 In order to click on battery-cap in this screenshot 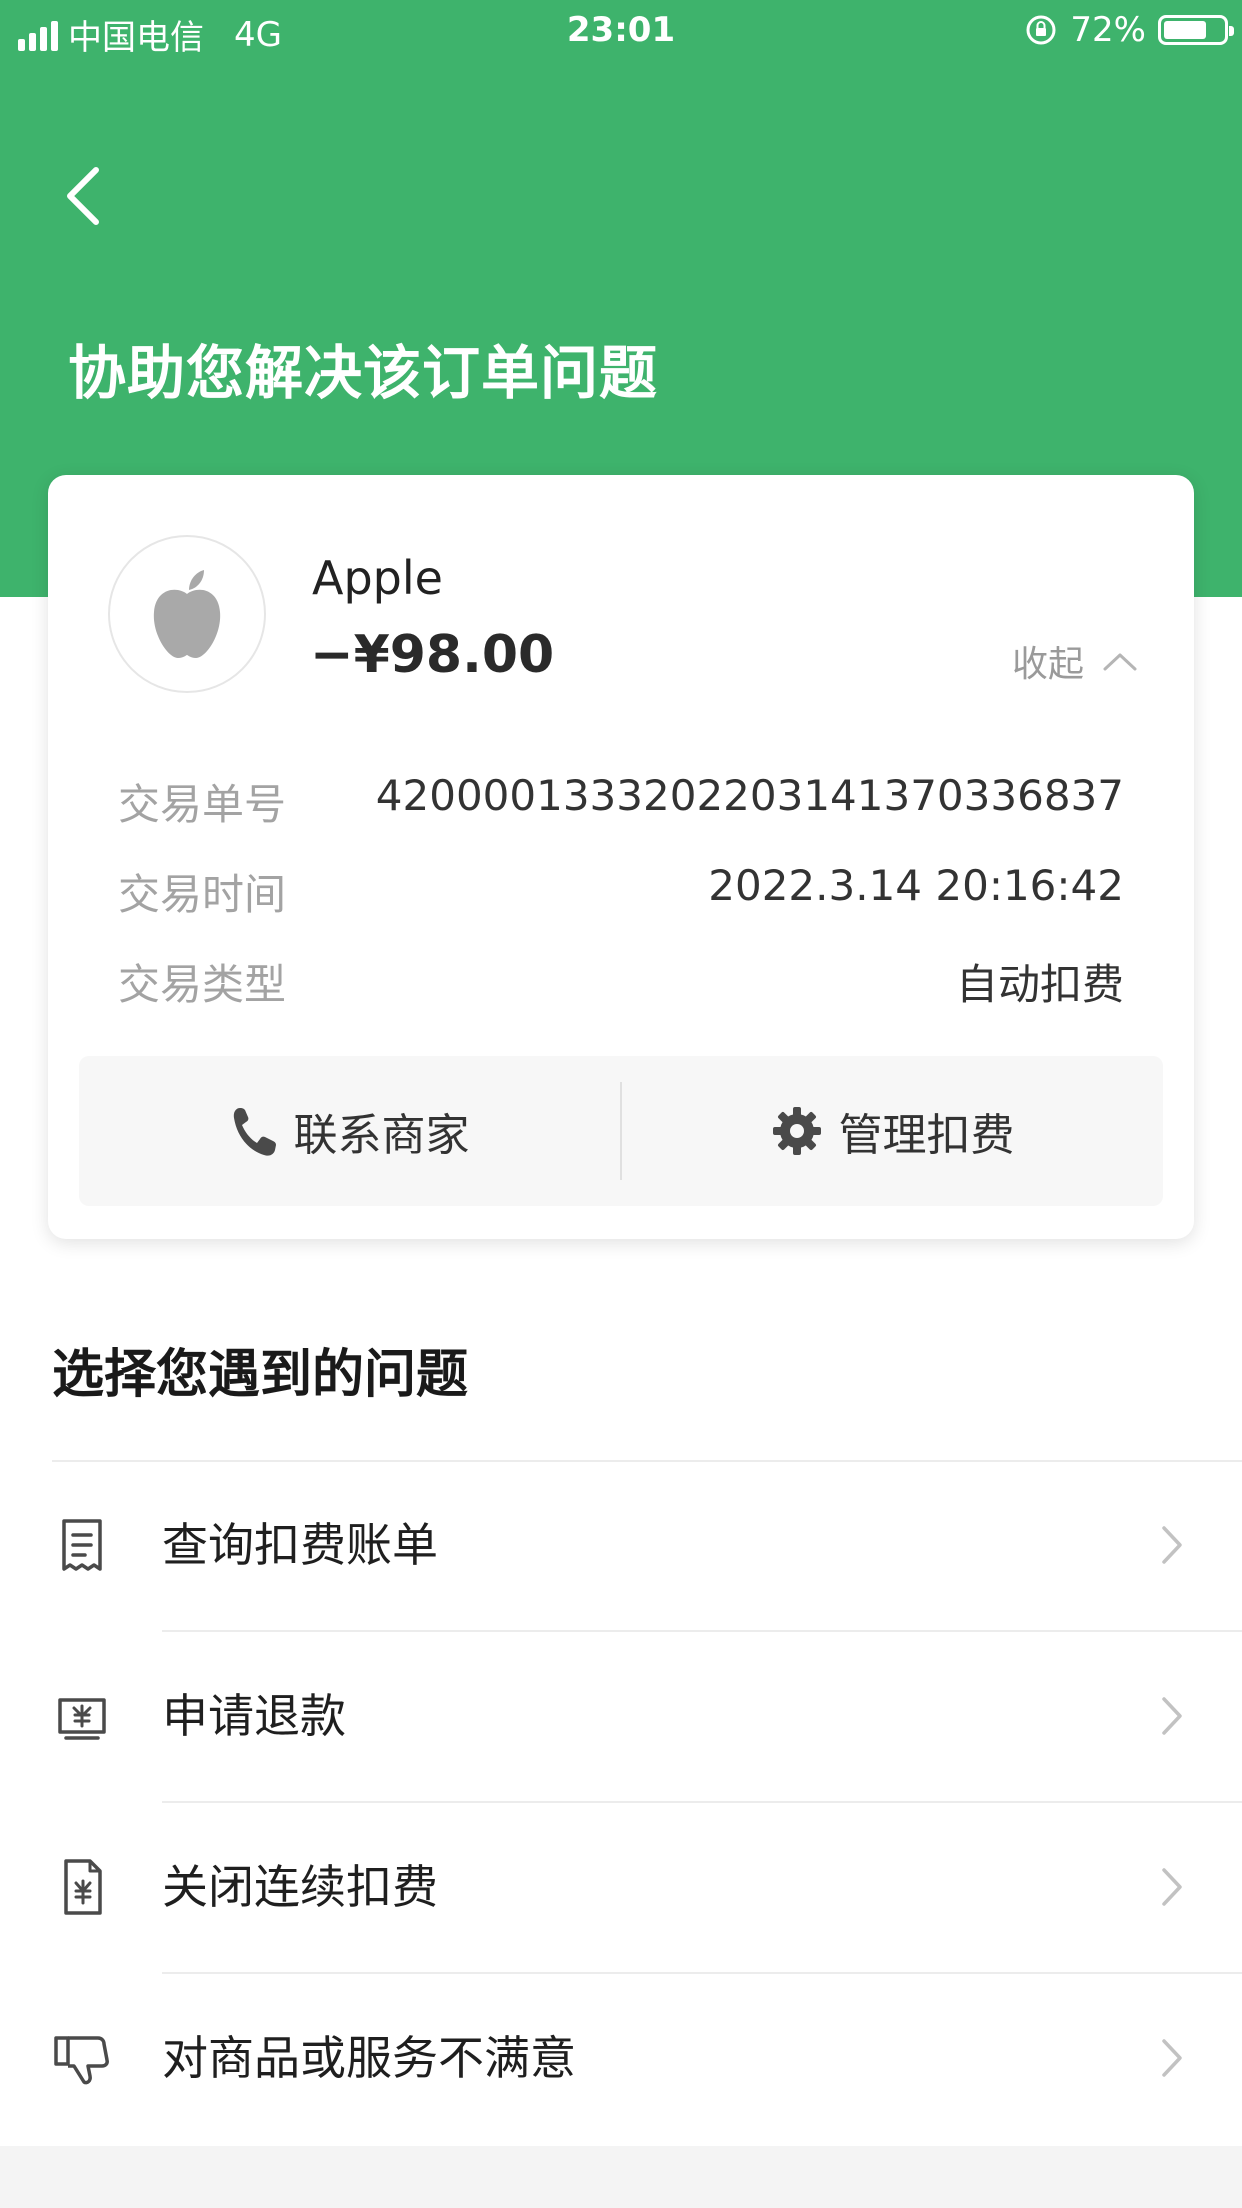, I will do `click(1231, 31)`.